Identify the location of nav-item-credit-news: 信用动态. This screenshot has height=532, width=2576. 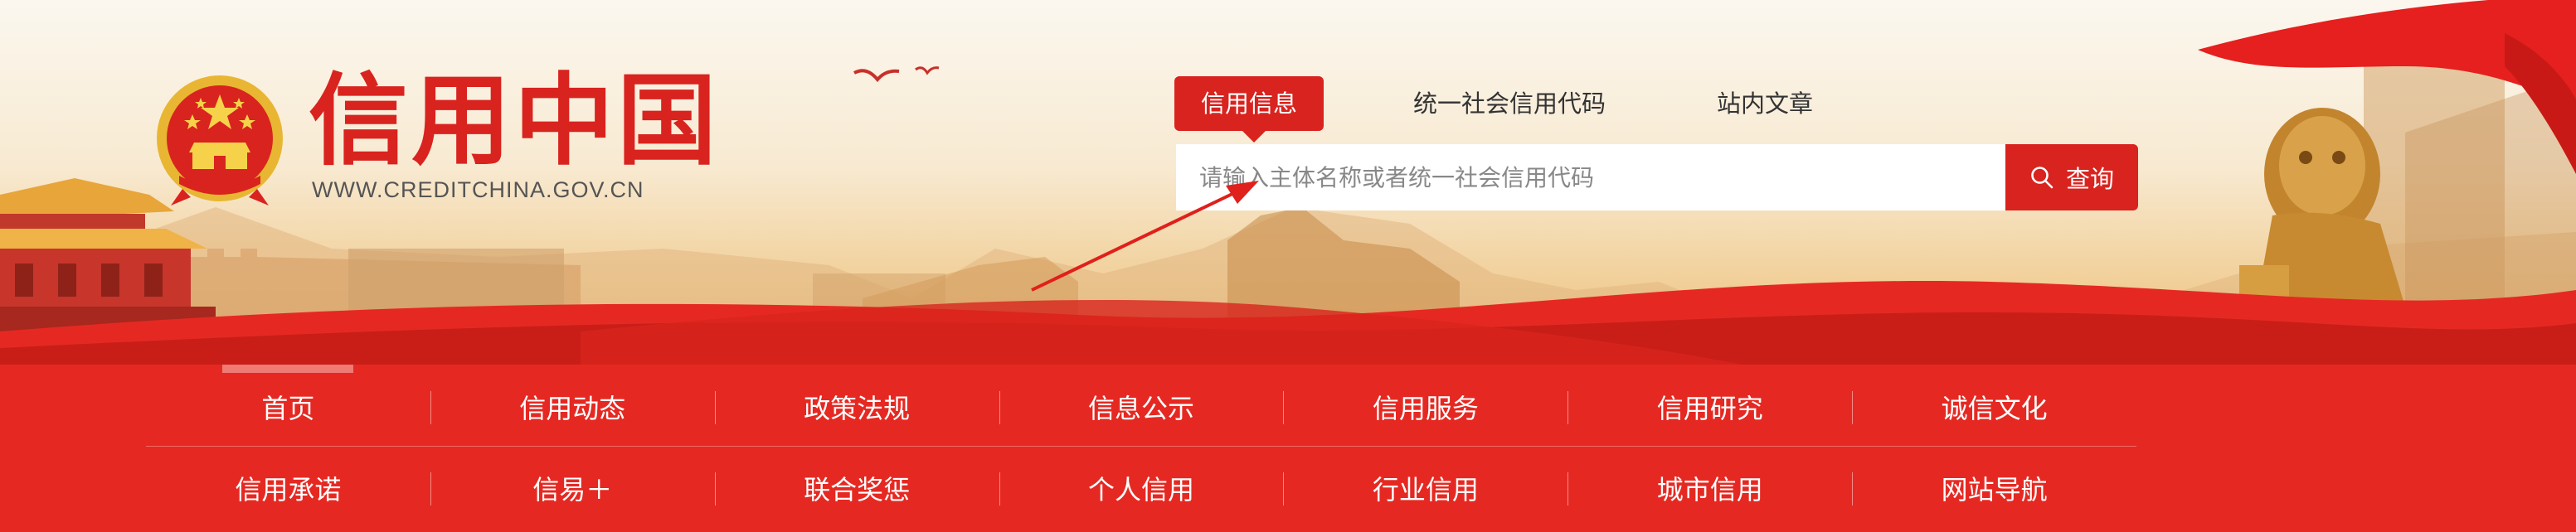
(572, 407).